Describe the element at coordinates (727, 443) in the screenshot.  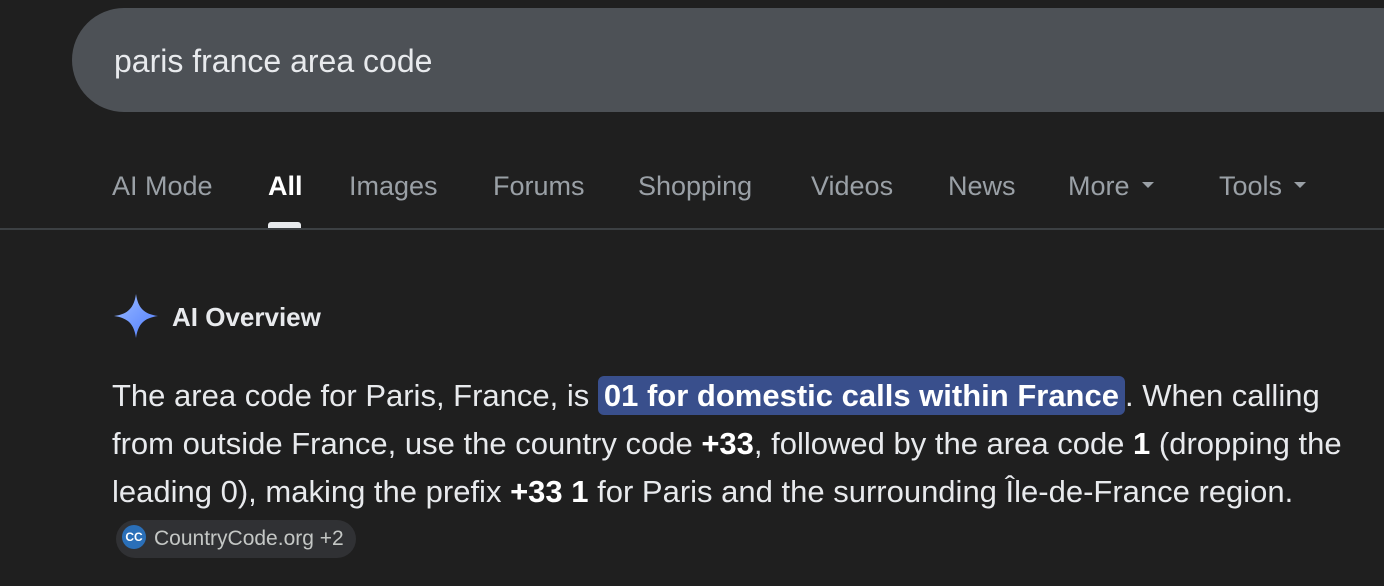
I see `country-code: +33` at that location.